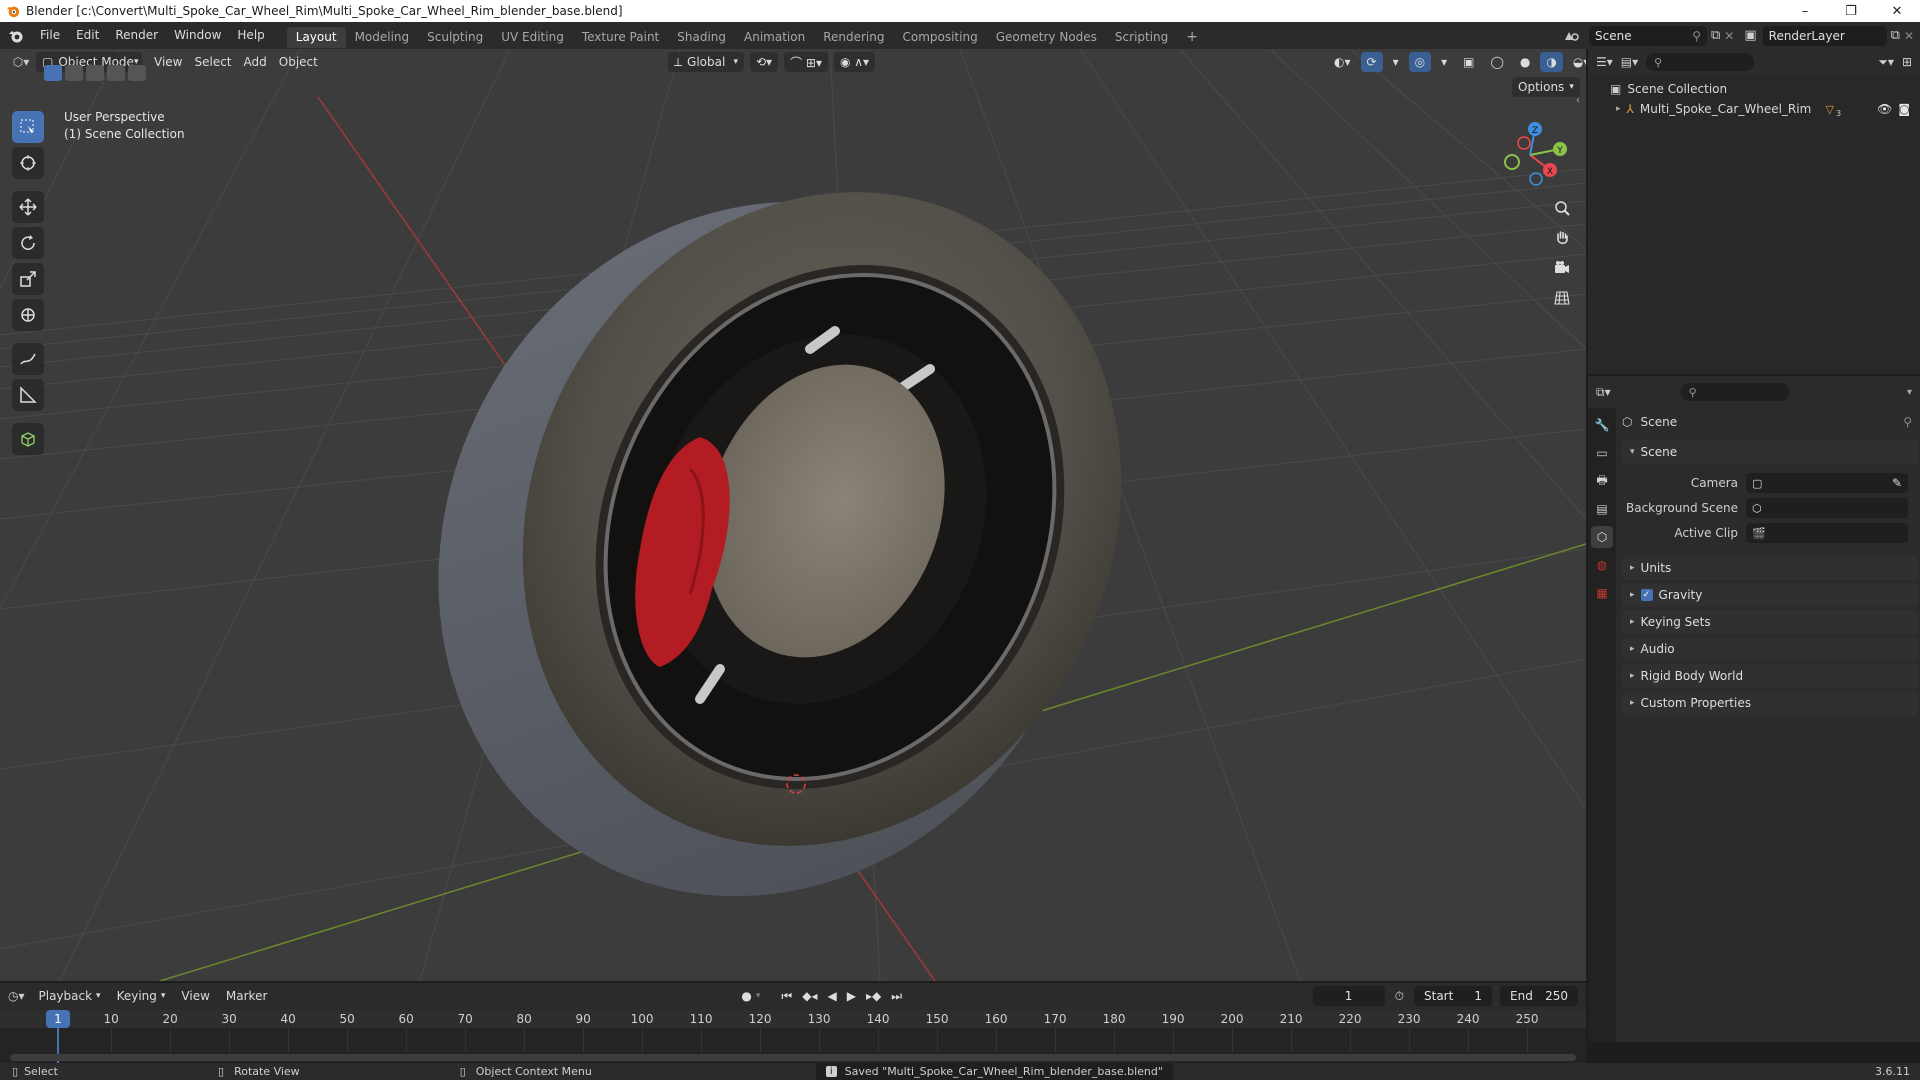  I want to click on pan-hand-icon, so click(1562, 238).